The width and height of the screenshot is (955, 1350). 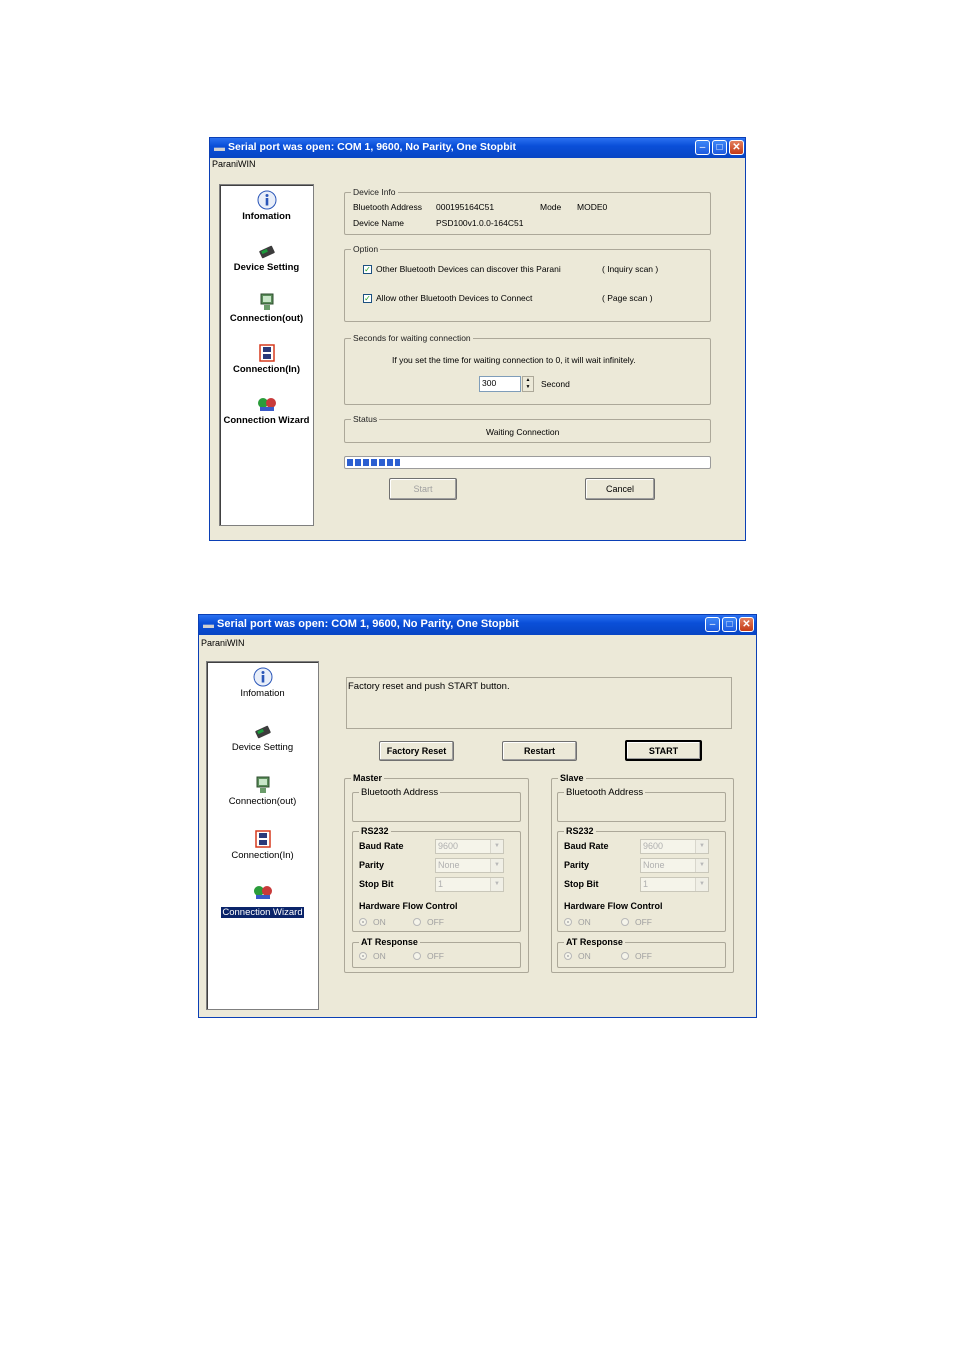 I want to click on master-baud-select: 9600 ▼, so click(x=469, y=846).